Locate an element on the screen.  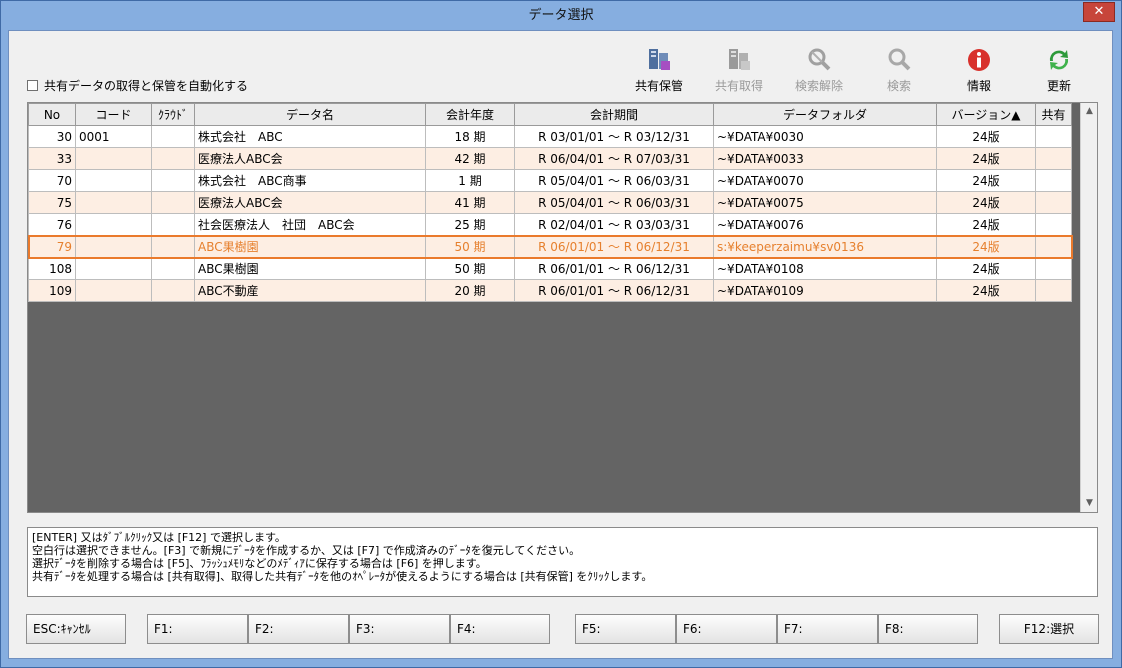
f7-button: F7: is located at coordinates (827, 629).